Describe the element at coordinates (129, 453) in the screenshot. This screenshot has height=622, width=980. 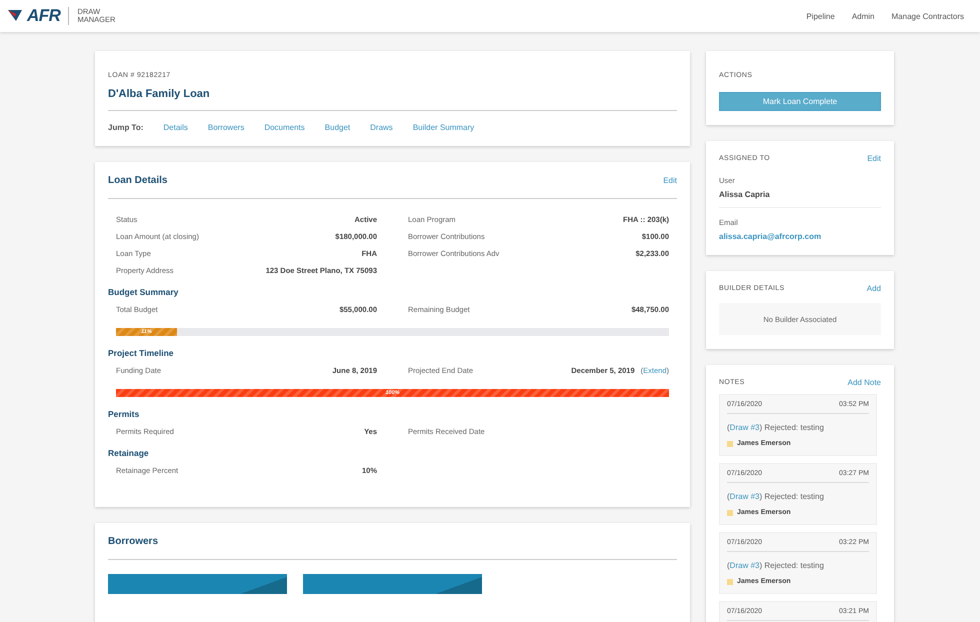
I see `subsection-title: Retainage` at that location.